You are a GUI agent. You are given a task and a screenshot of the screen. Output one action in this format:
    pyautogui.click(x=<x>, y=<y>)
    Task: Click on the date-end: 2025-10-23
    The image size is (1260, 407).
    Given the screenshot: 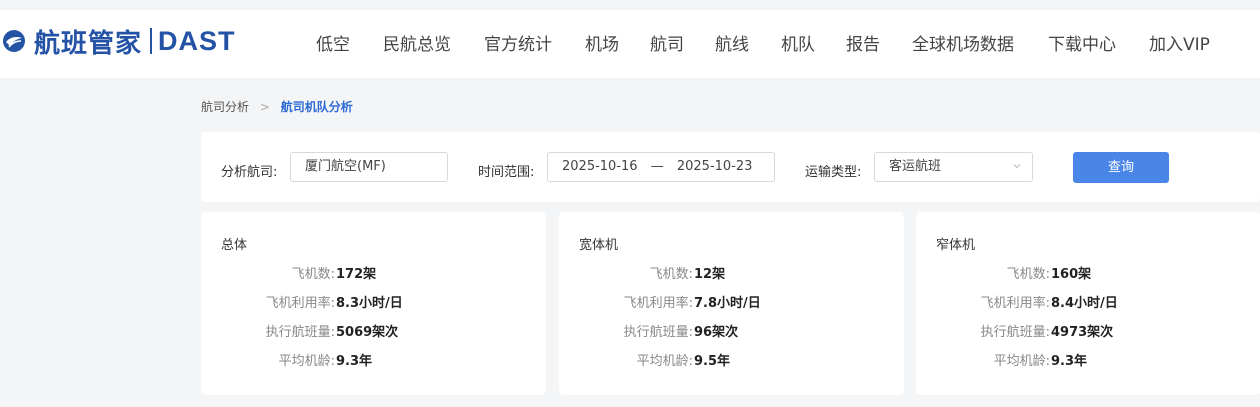 What is the action you would take?
    pyautogui.click(x=714, y=166)
    